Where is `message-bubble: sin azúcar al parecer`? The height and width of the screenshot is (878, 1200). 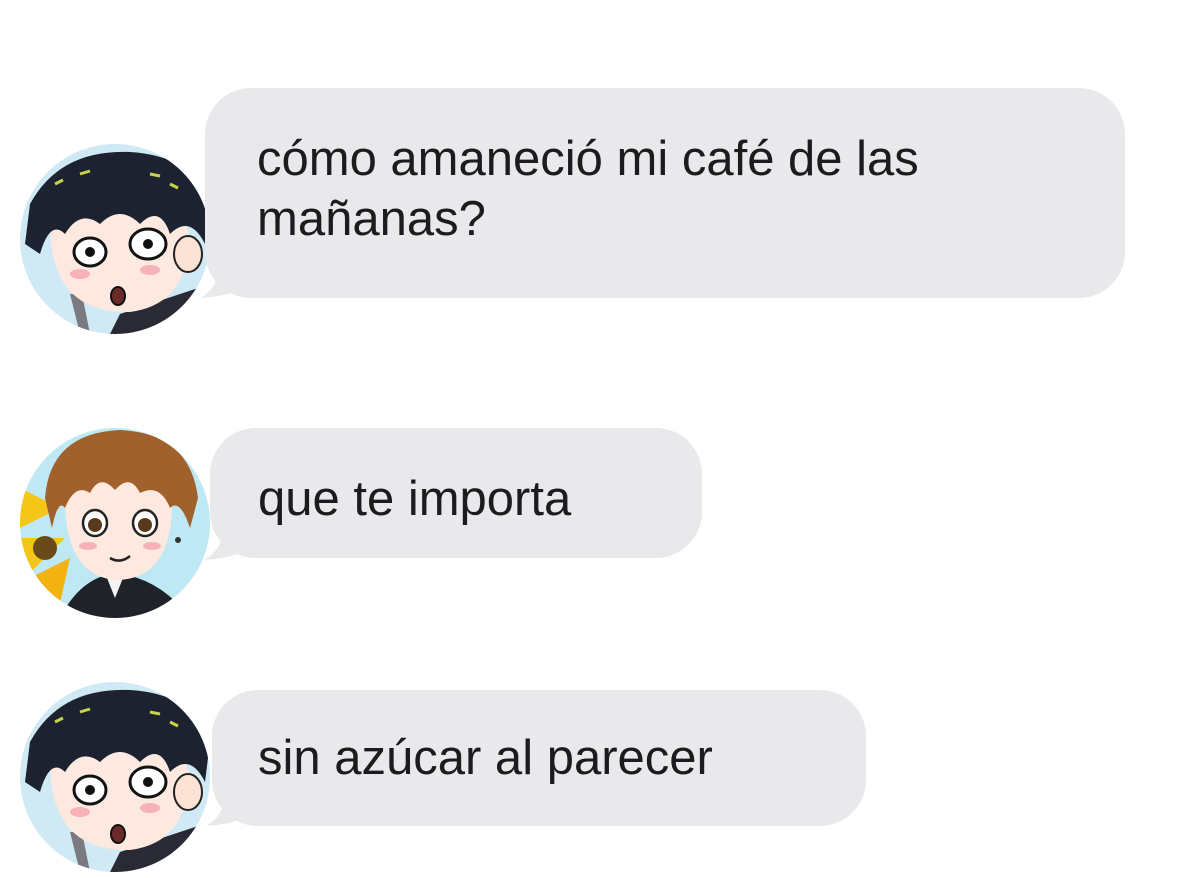 message-bubble: sin azúcar al parecer is located at coordinates (539, 758).